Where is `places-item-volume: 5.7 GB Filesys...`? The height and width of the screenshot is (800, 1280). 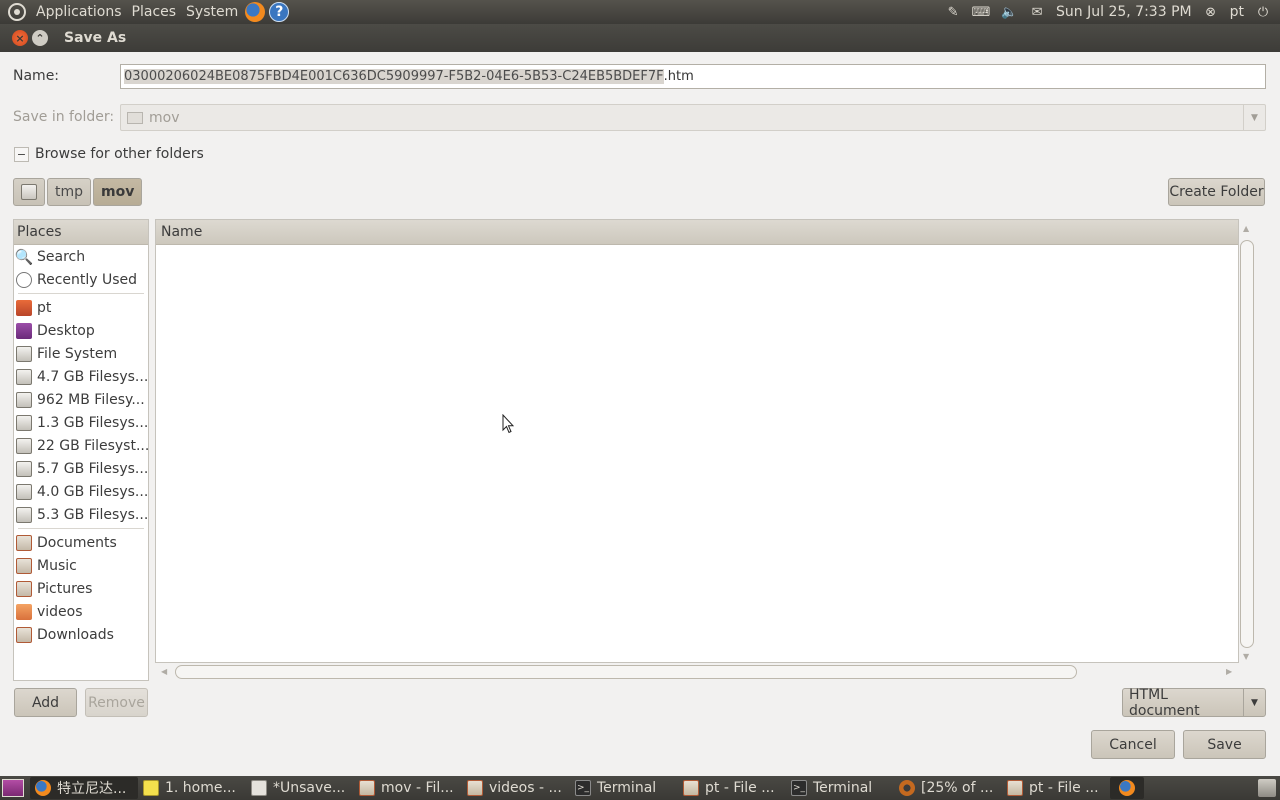
places-item-volume: 5.7 GB Filesys... is located at coordinates (81, 468).